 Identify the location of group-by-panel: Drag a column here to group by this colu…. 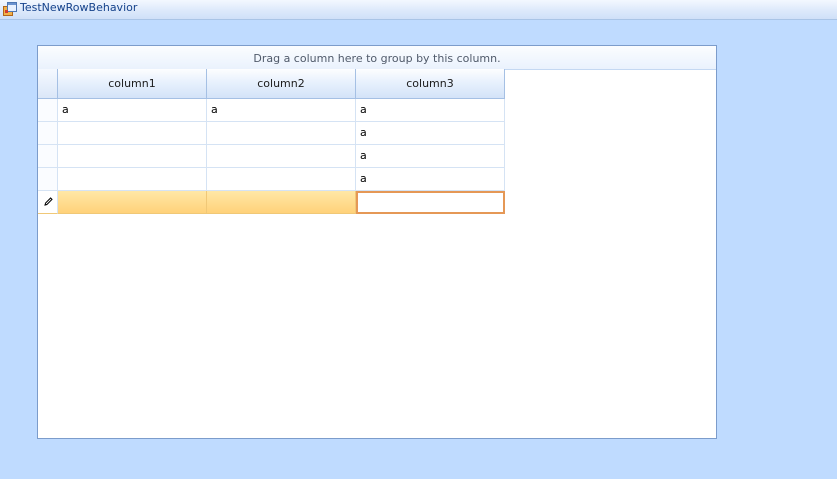
(377, 58).